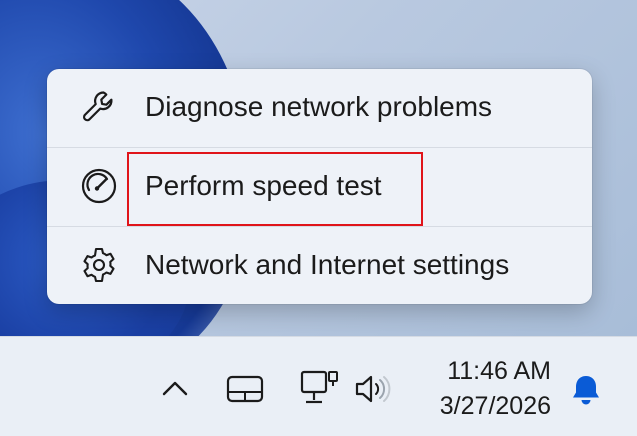 The width and height of the screenshot is (637, 436). I want to click on volume-icon, so click(374, 391).